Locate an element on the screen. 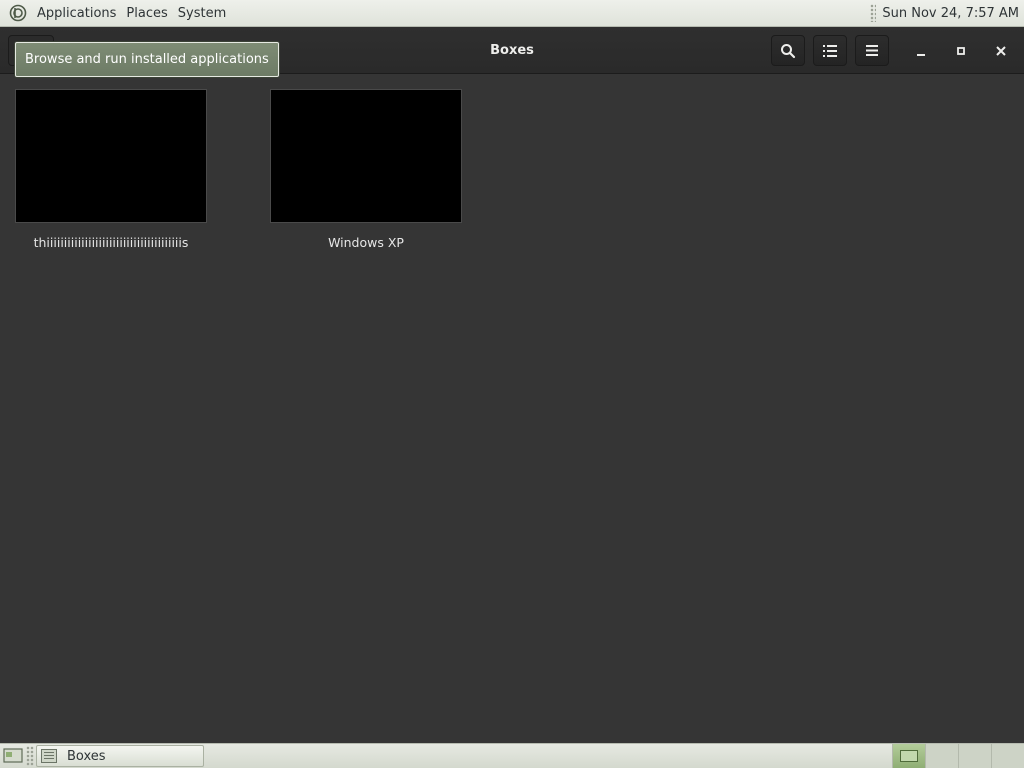 The width and height of the screenshot is (1024, 768). clock: Sun Nov 24, 7:57 AM is located at coordinates (953, 13).